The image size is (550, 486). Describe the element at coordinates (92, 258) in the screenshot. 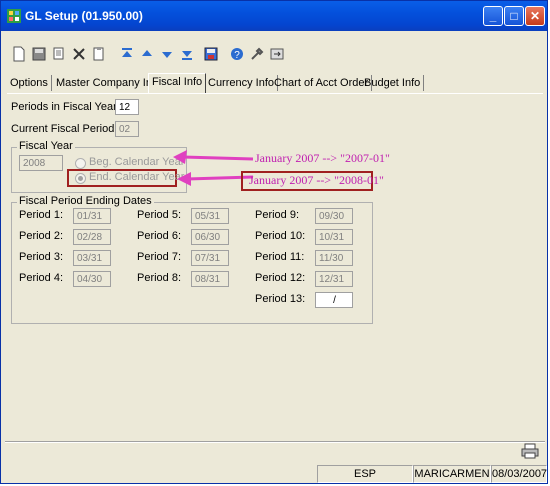

I see `period-3-field` at that location.